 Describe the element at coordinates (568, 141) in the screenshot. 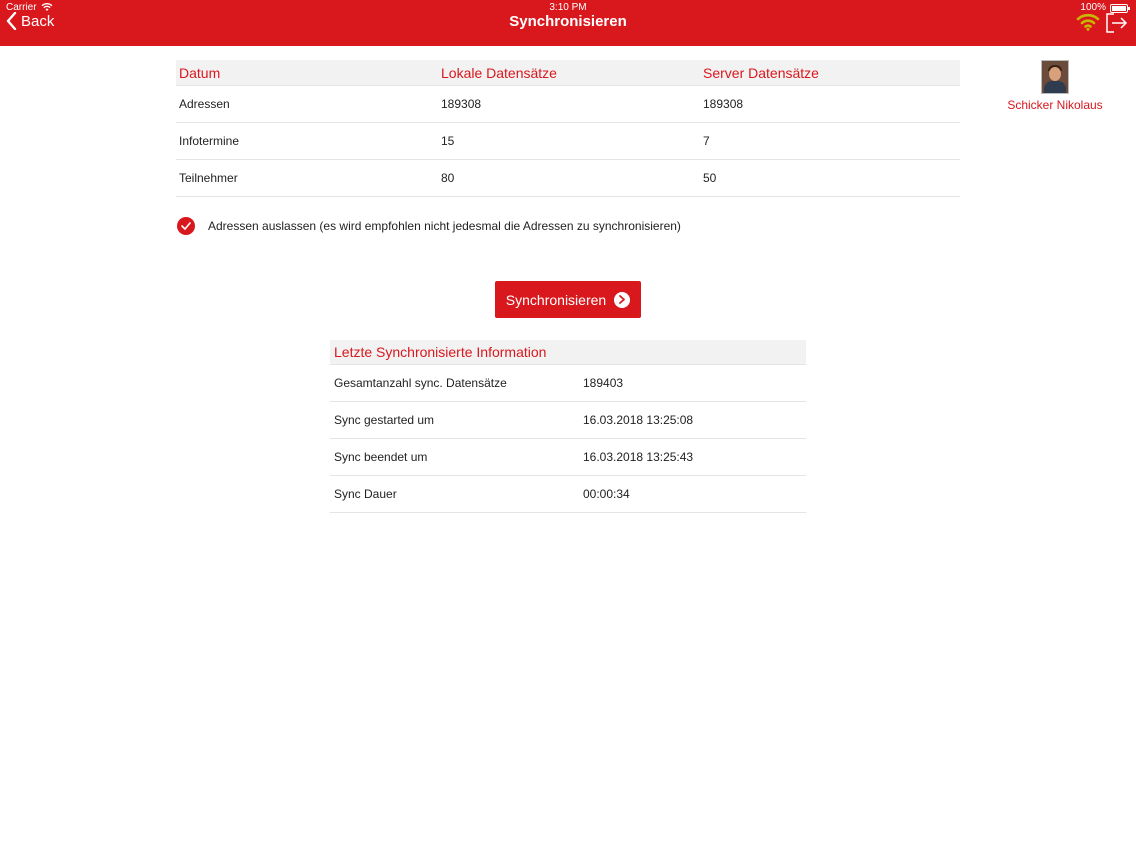

I see `table-row: Infotermine 15 7` at that location.